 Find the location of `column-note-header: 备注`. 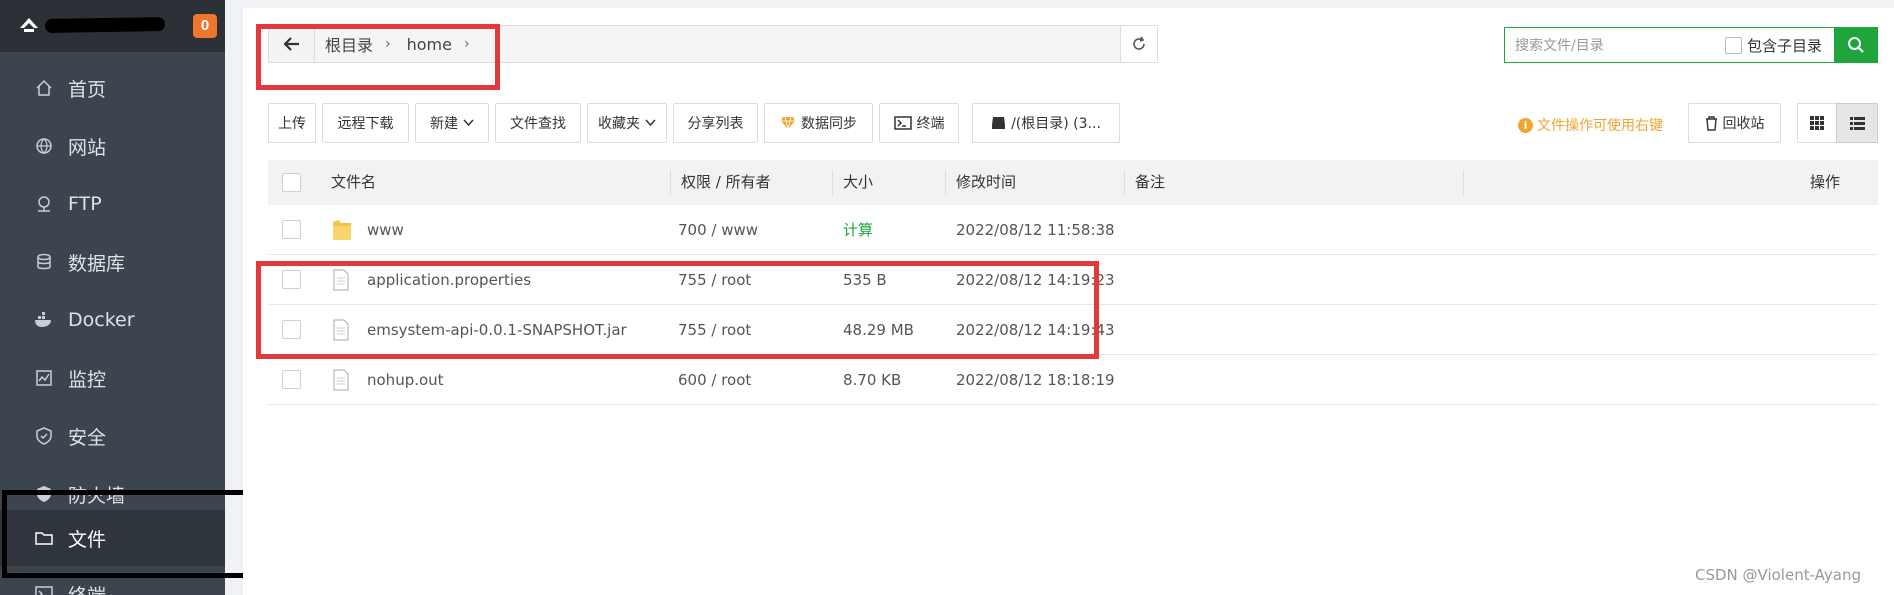

column-note-header: 备注 is located at coordinates (1150, 182).